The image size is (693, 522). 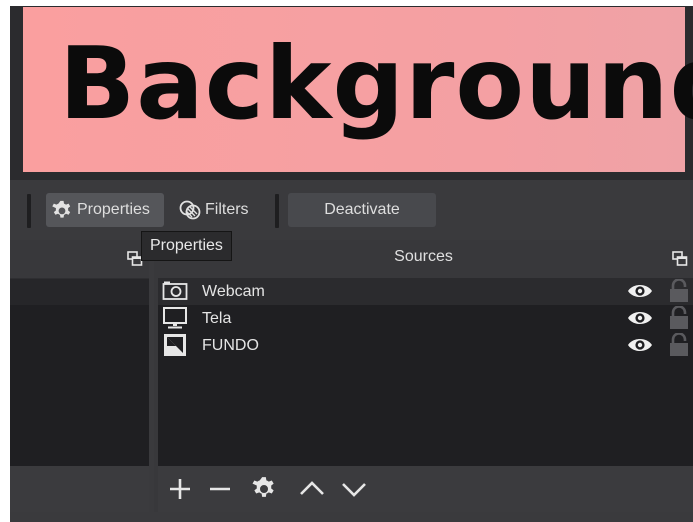 What do you see at coordinates (79, 257) in the screenshot?
I see `scenes-dock-header` at bounding box center [79, 257].